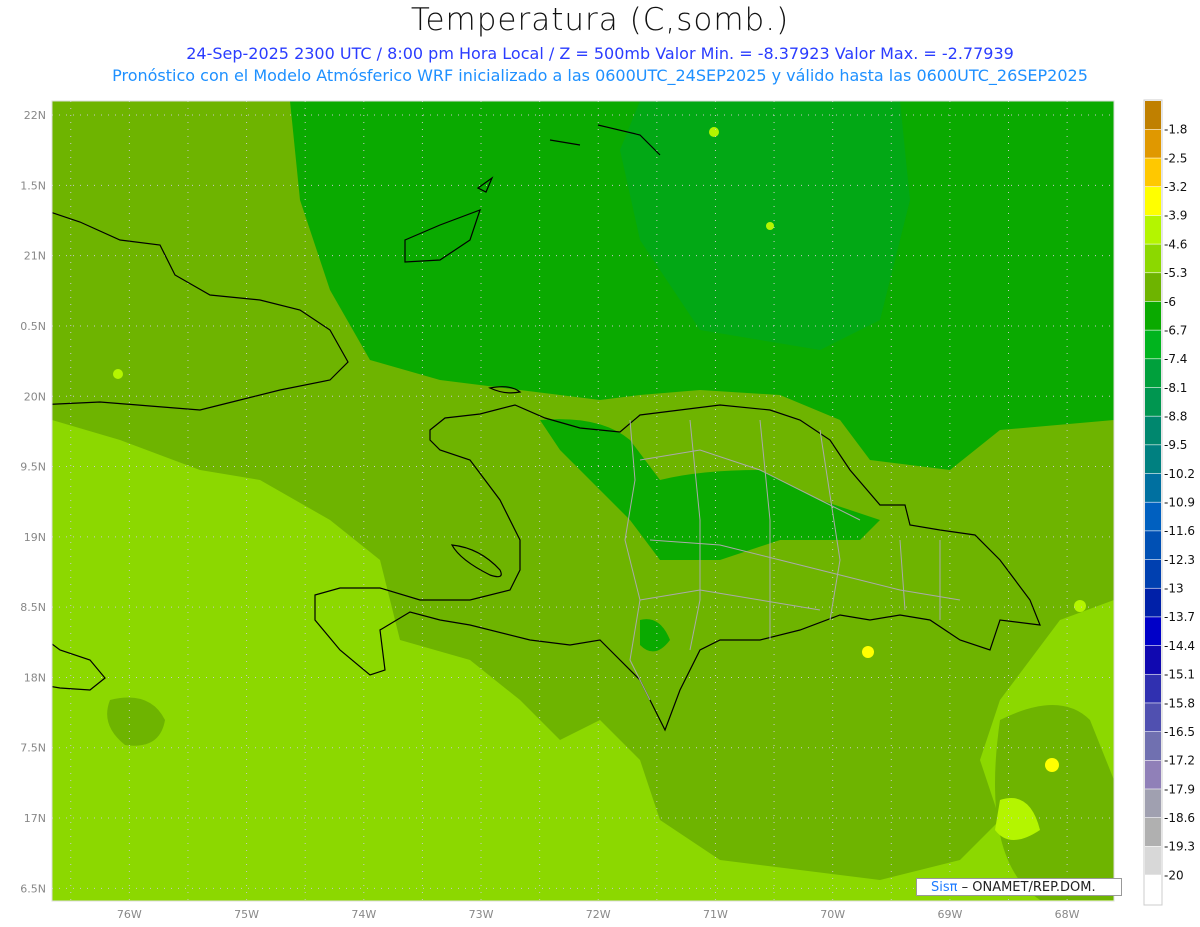 The height and width of the screenshot is (927, 1200). What do you see at coordinates (1175, 330) in the screenshot?
I see `colorbar-label: -6.7` at bounding box center [1175, 330].